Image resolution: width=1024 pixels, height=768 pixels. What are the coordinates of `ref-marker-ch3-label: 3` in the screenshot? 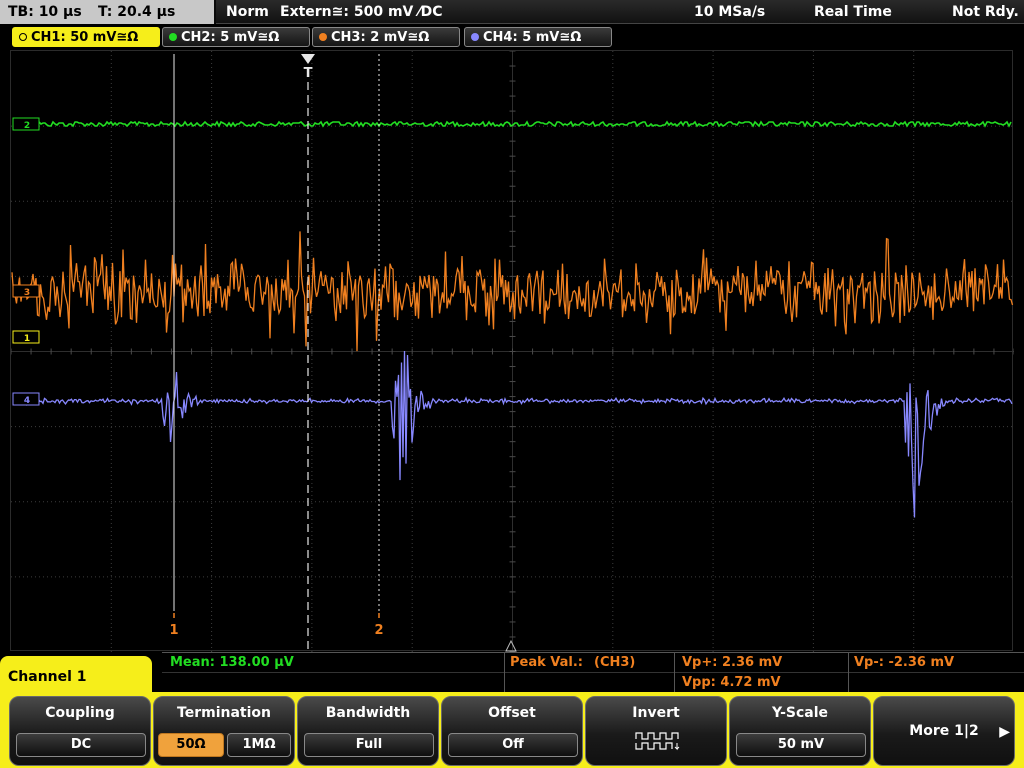 It's located at (27, 293).